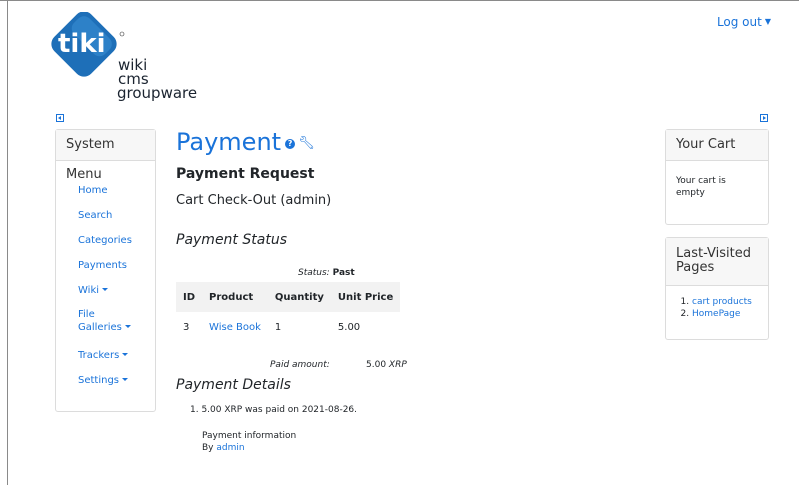  I want to click on list-item: HomePage, so click(730, 314).